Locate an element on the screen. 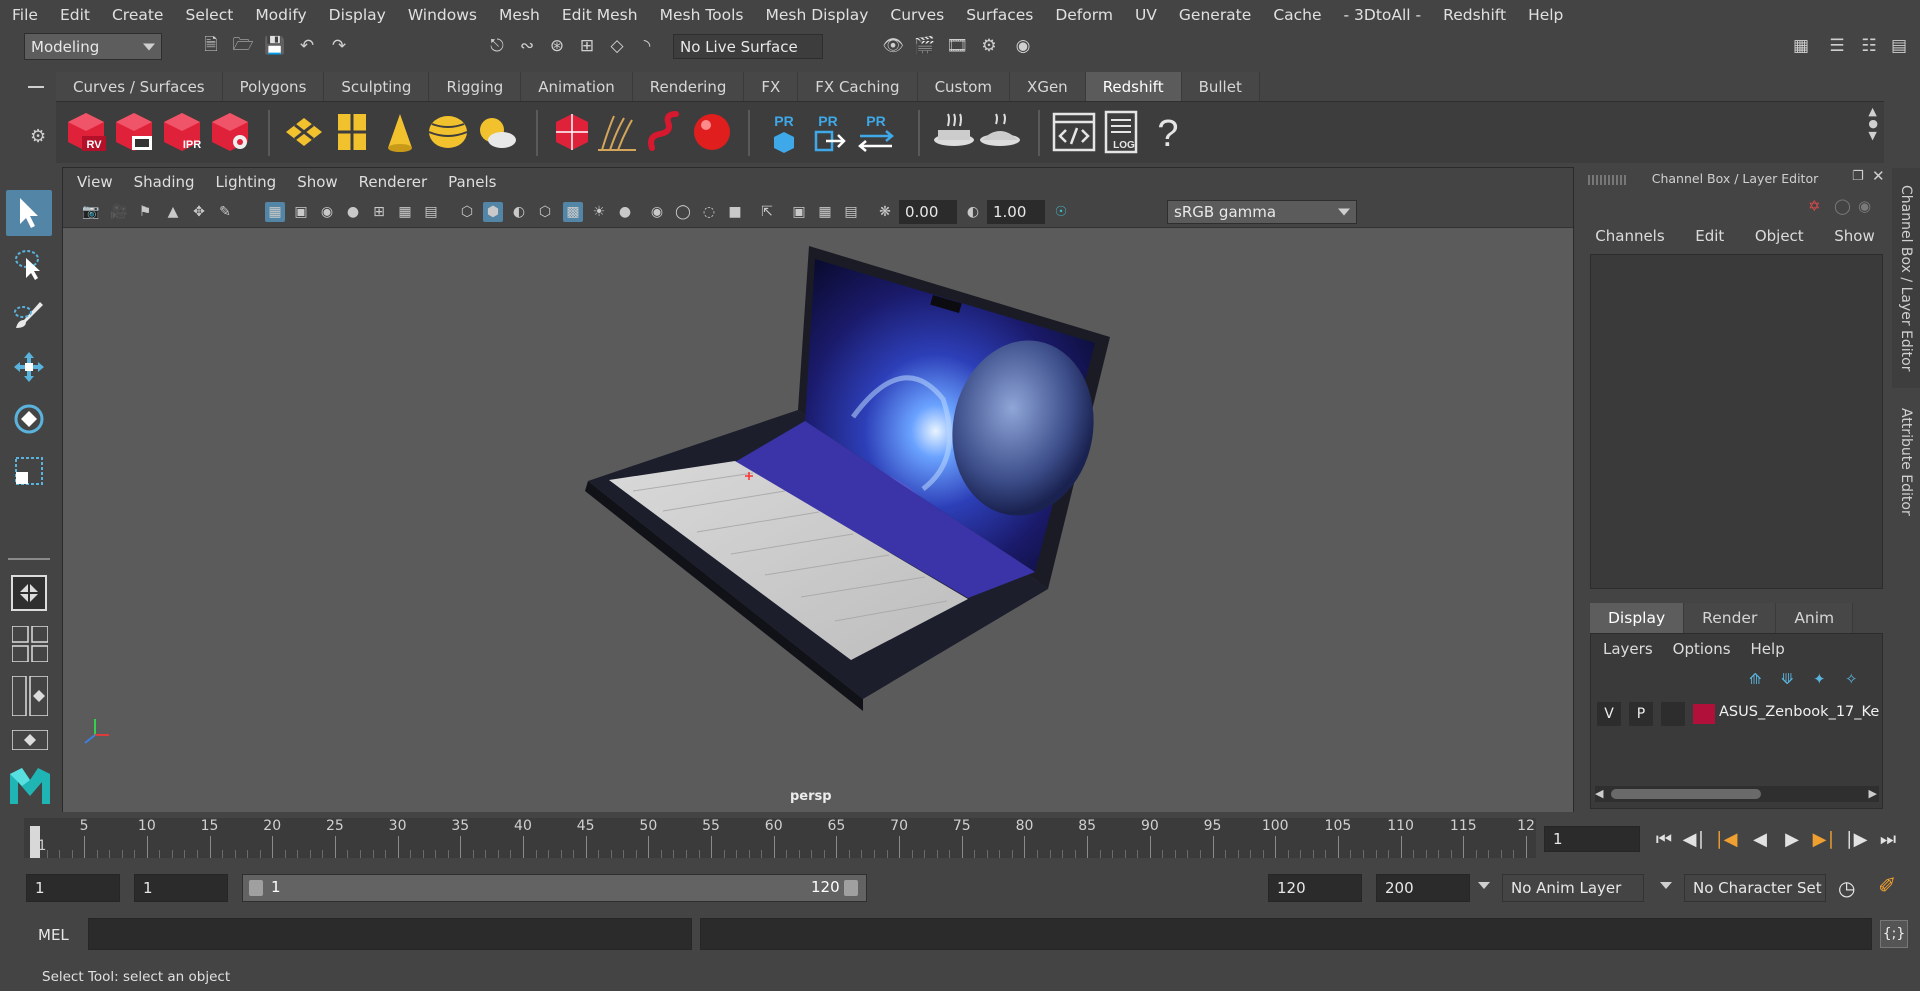  shadows-icon: ● is located at coordinates (625, 212).